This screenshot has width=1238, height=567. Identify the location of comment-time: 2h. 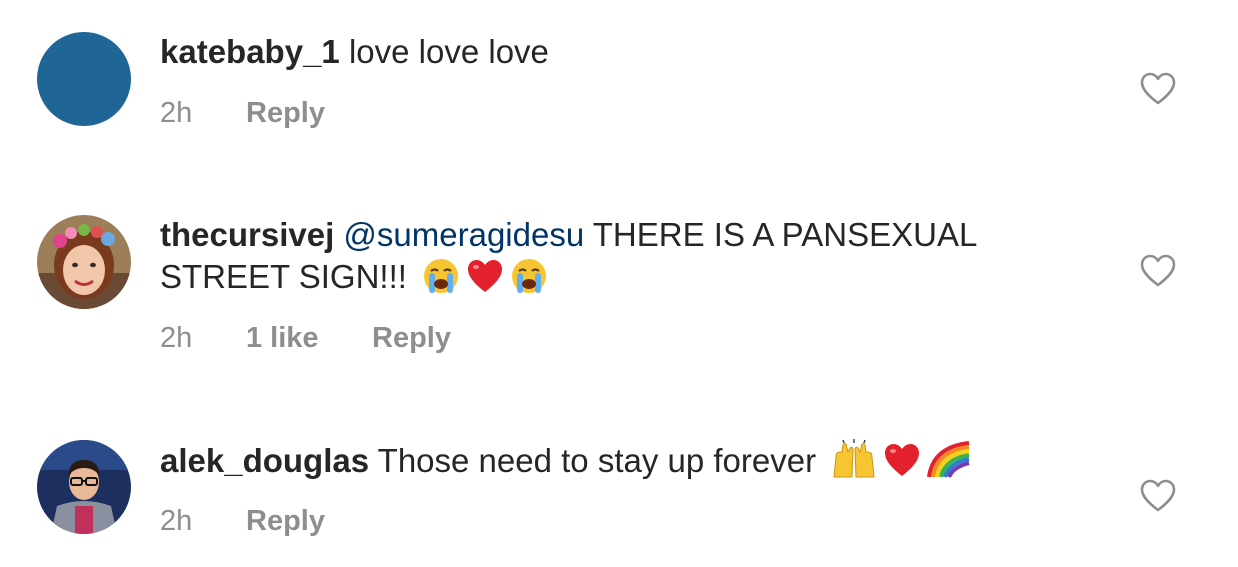
(176, 521).